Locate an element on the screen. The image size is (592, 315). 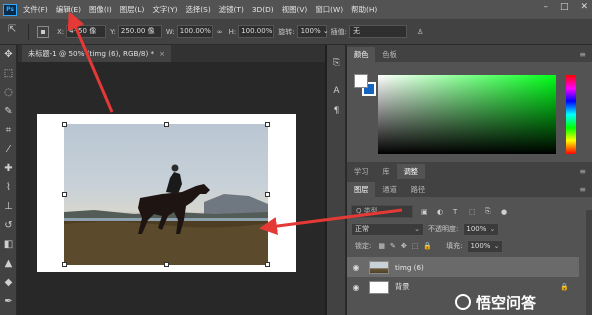
tab-color: 颜色 is located at coordinates (361, 54).